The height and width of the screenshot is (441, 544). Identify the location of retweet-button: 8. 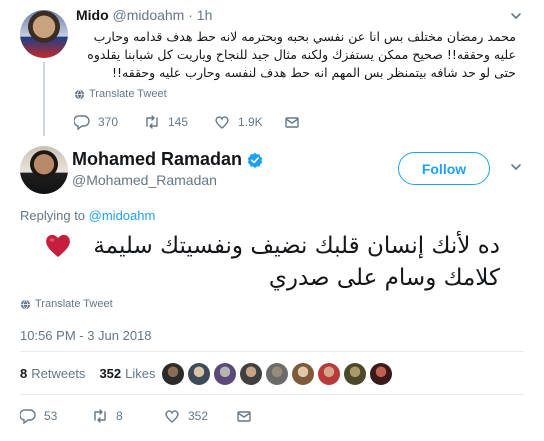
(128, 416).